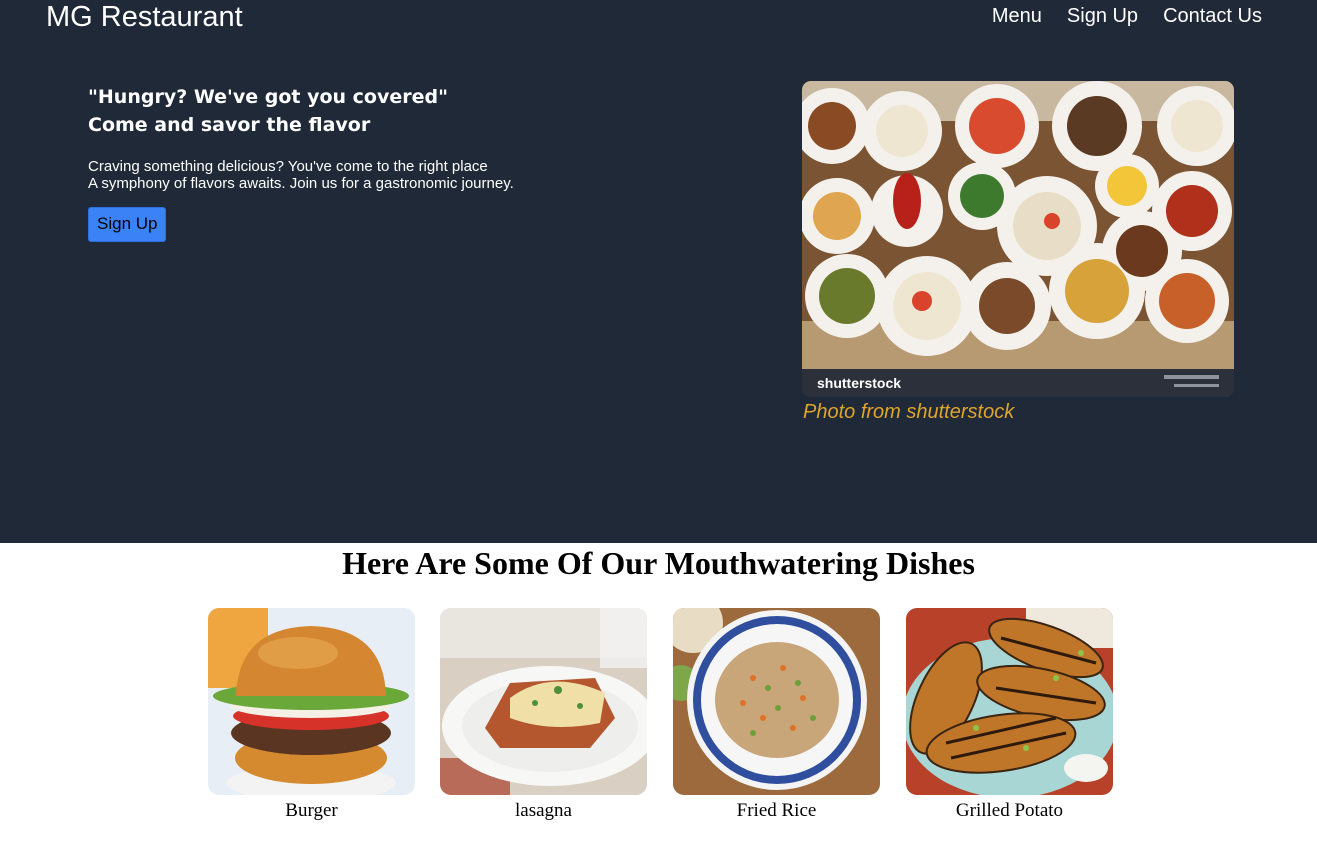 The height and width of the screenshot is (857, 1317). I want to click on grilled-potato-image, so click(1009, 701).